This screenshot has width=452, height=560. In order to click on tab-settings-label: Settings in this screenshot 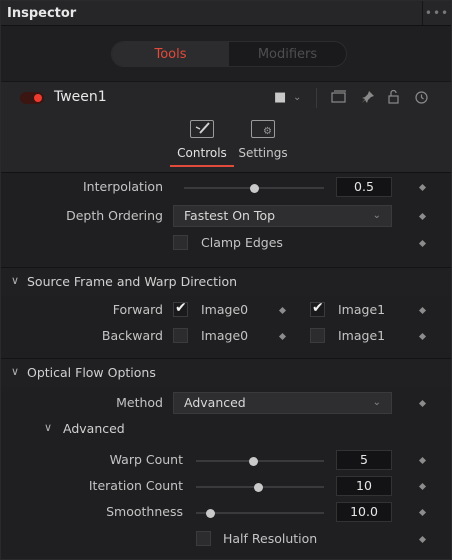, I will do `click(263, 153)`.